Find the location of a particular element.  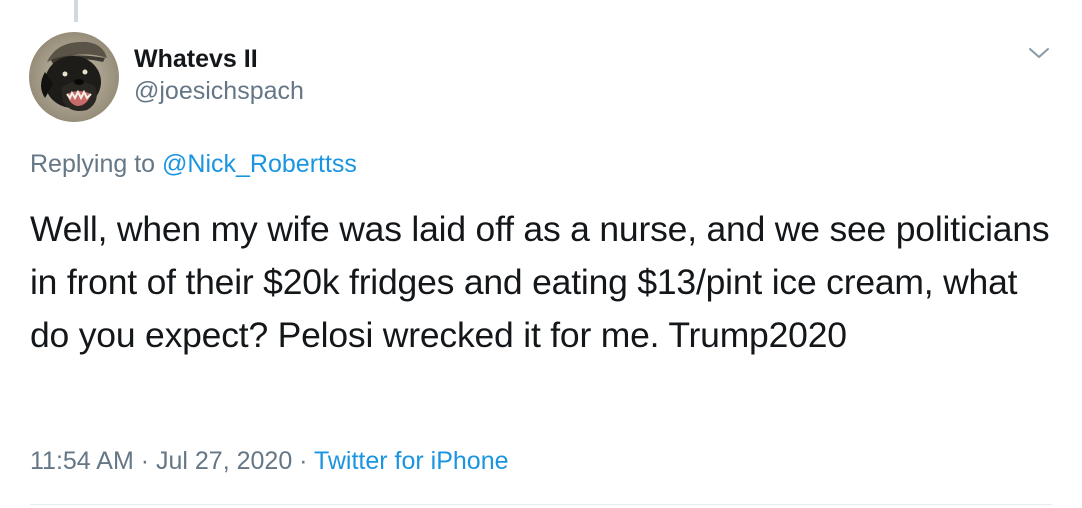

user-names: Whatevs II @joesichspach is located at coordinates (219, 75).